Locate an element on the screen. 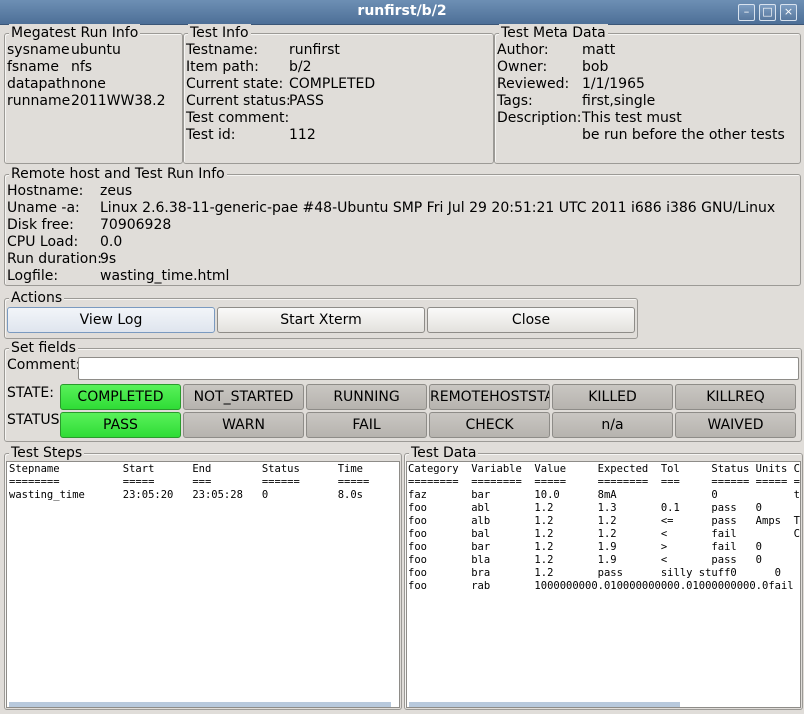 The height and width of the screenshot is (714, 804). info-label: Uname -a: is located at coordinates (43, 208).